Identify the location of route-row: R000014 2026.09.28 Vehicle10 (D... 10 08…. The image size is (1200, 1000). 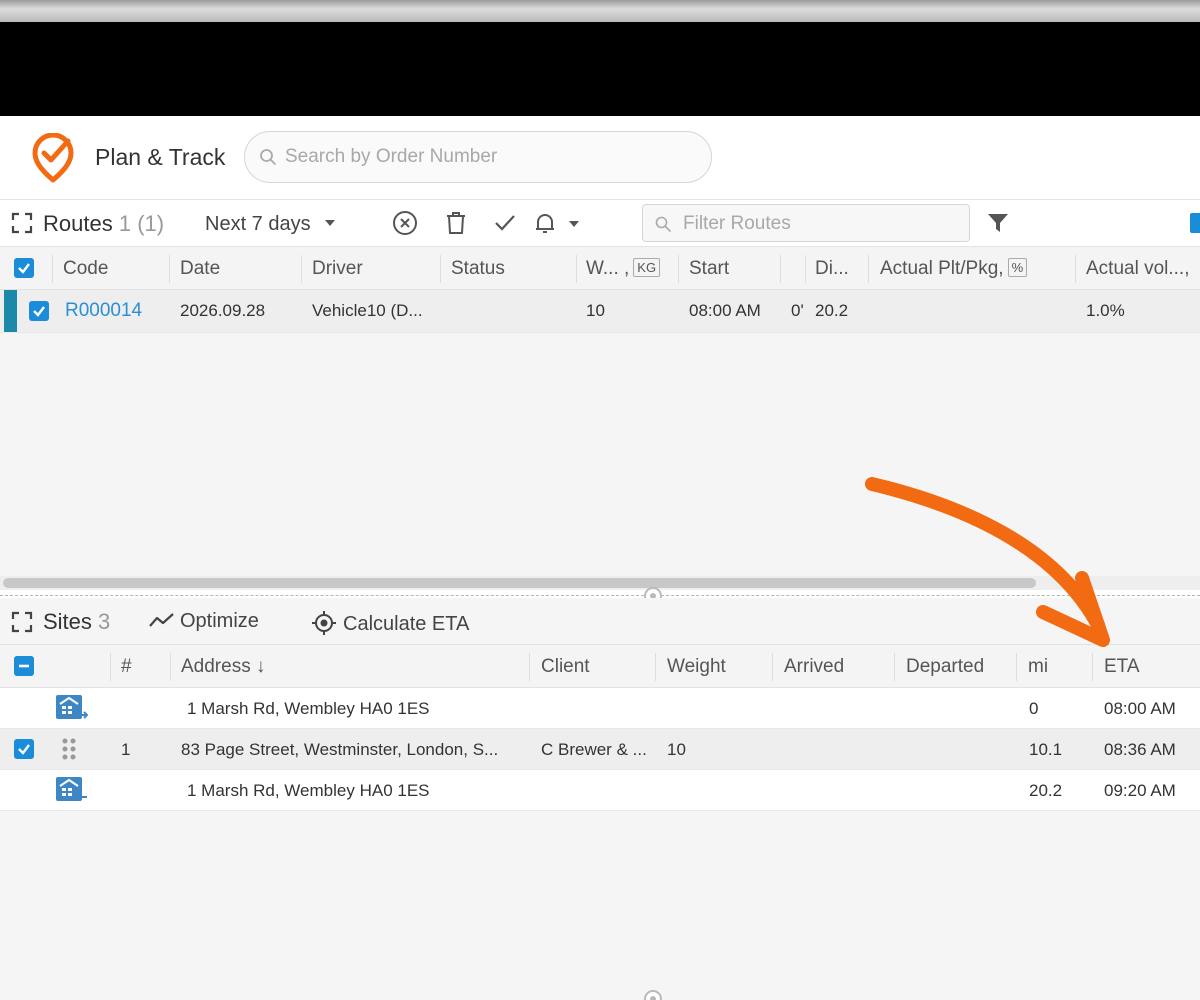
(600, 311).